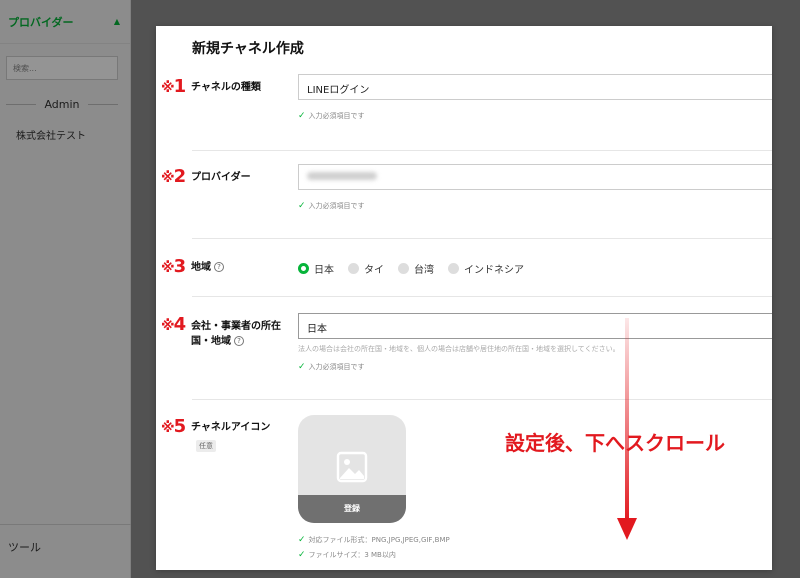 This screenshot has width=800, height=578. I want to click on image-placeholder-icon, so click(352, 467).